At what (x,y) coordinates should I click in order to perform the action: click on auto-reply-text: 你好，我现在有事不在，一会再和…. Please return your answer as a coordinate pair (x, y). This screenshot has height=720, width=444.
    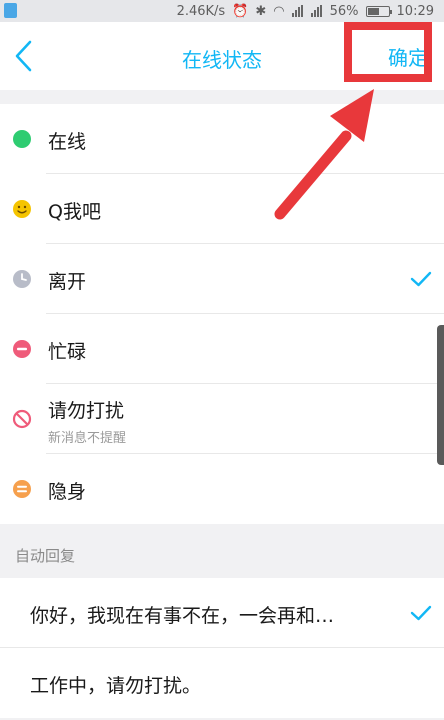
    Looking at the image, I should click on (182, 616).